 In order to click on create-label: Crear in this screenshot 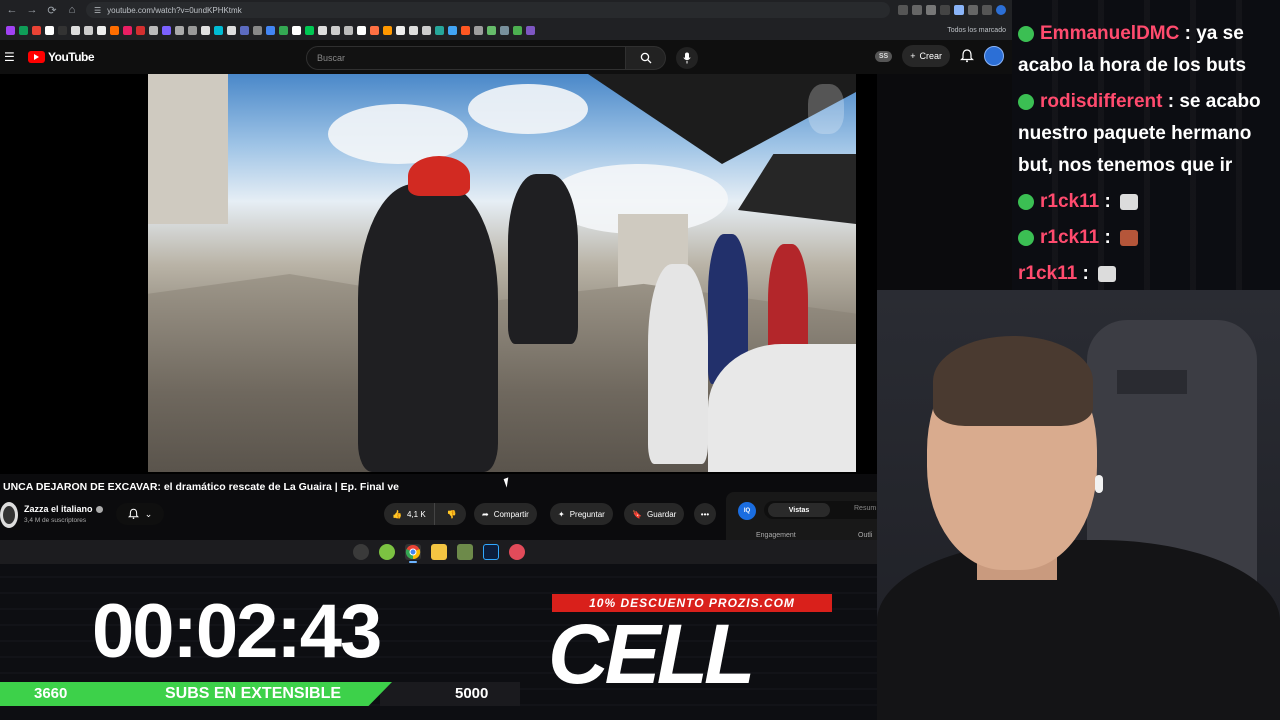, I will do `click(930, 56)`.